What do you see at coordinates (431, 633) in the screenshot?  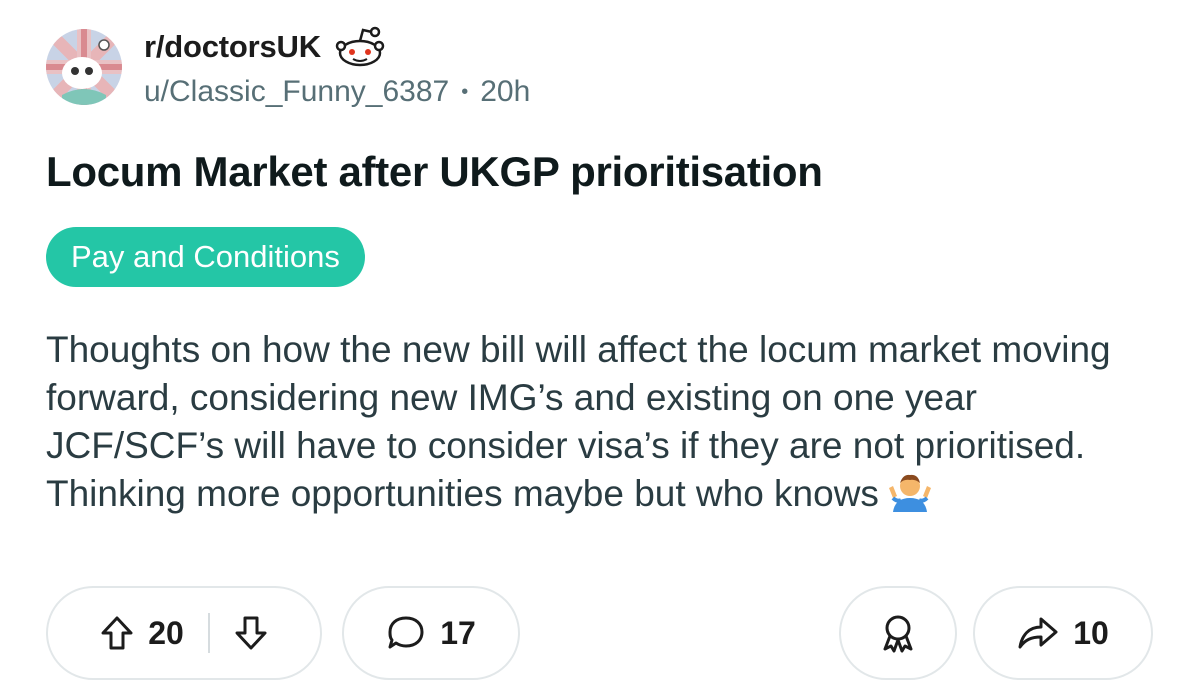 I see `comment-button: 17` at bounding box center [431, 633].